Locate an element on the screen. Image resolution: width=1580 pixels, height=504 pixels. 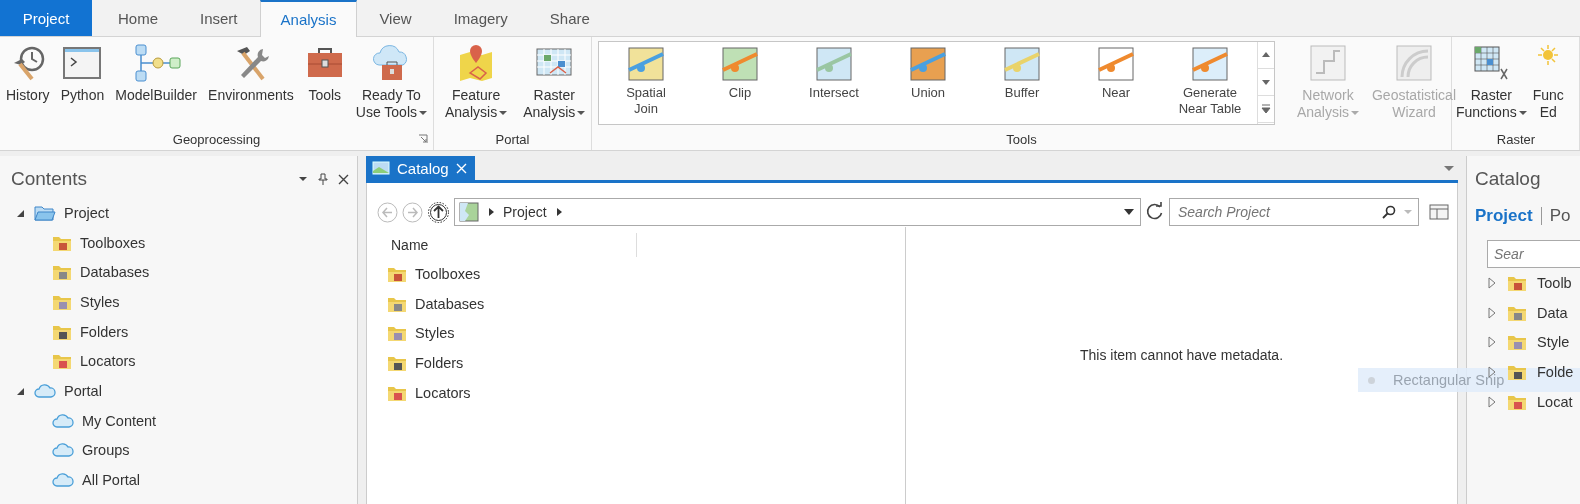
group-label: Geoprocessing is located at coordinates (216, 139).